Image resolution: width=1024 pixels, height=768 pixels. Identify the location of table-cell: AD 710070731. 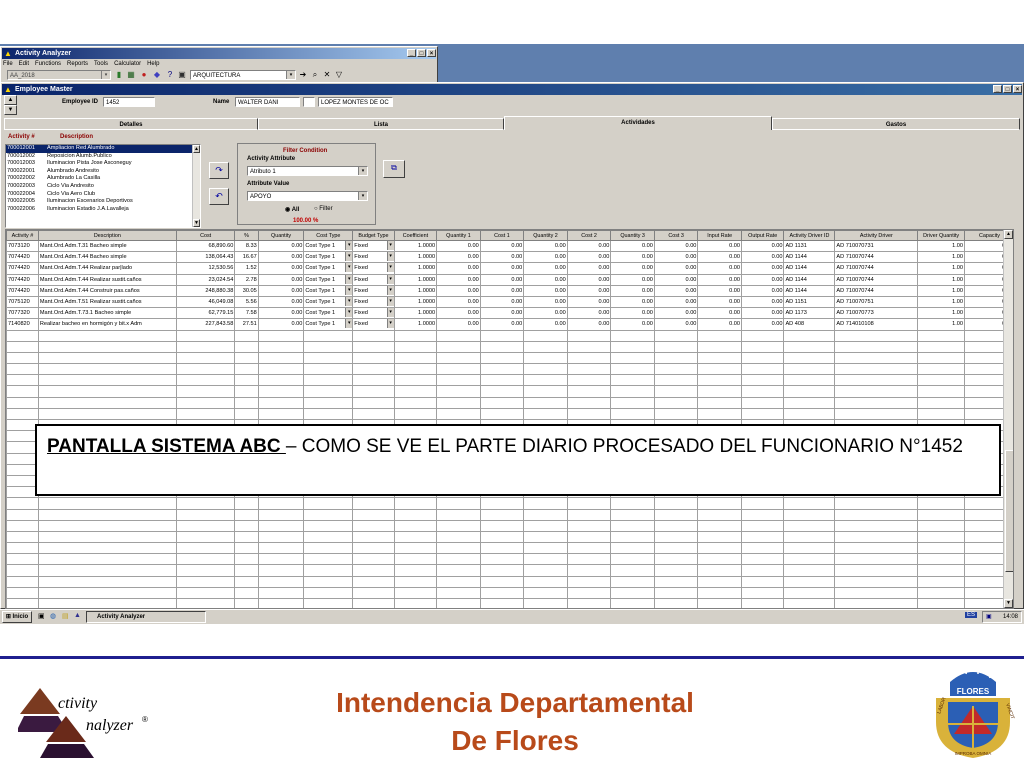
(876, 246).